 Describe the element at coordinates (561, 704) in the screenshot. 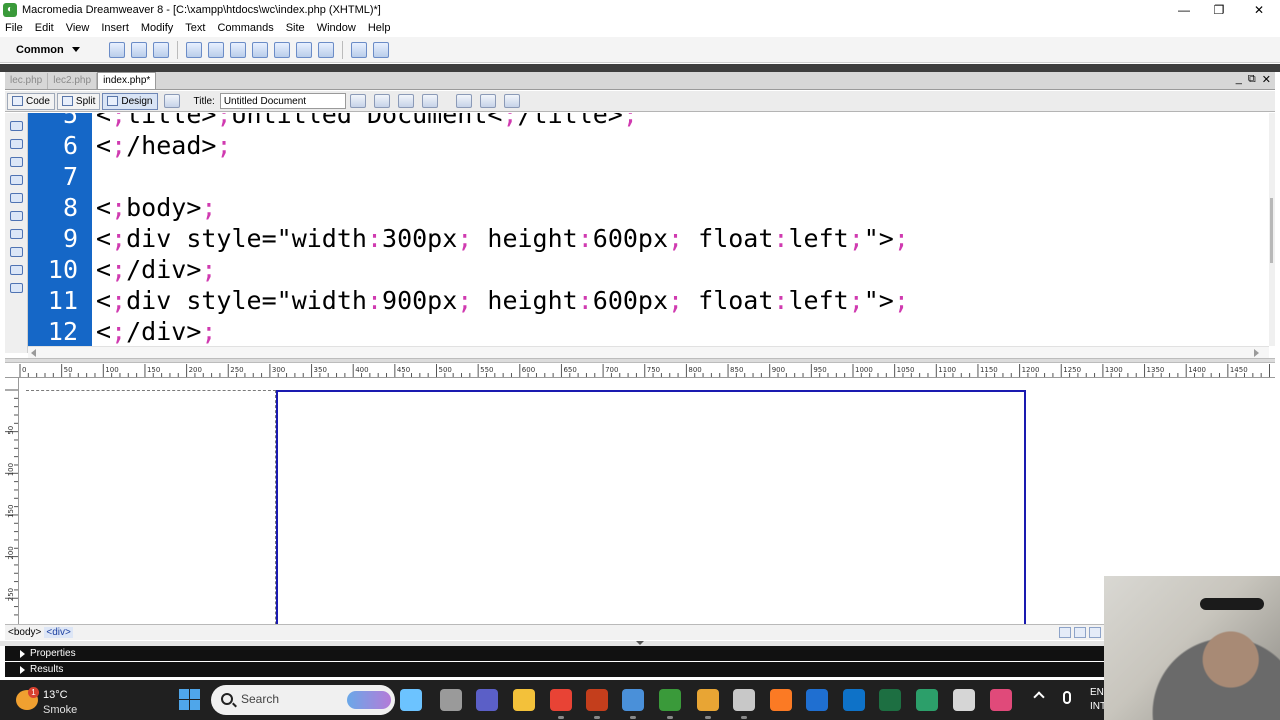

I see `chrome-icon` at that location.